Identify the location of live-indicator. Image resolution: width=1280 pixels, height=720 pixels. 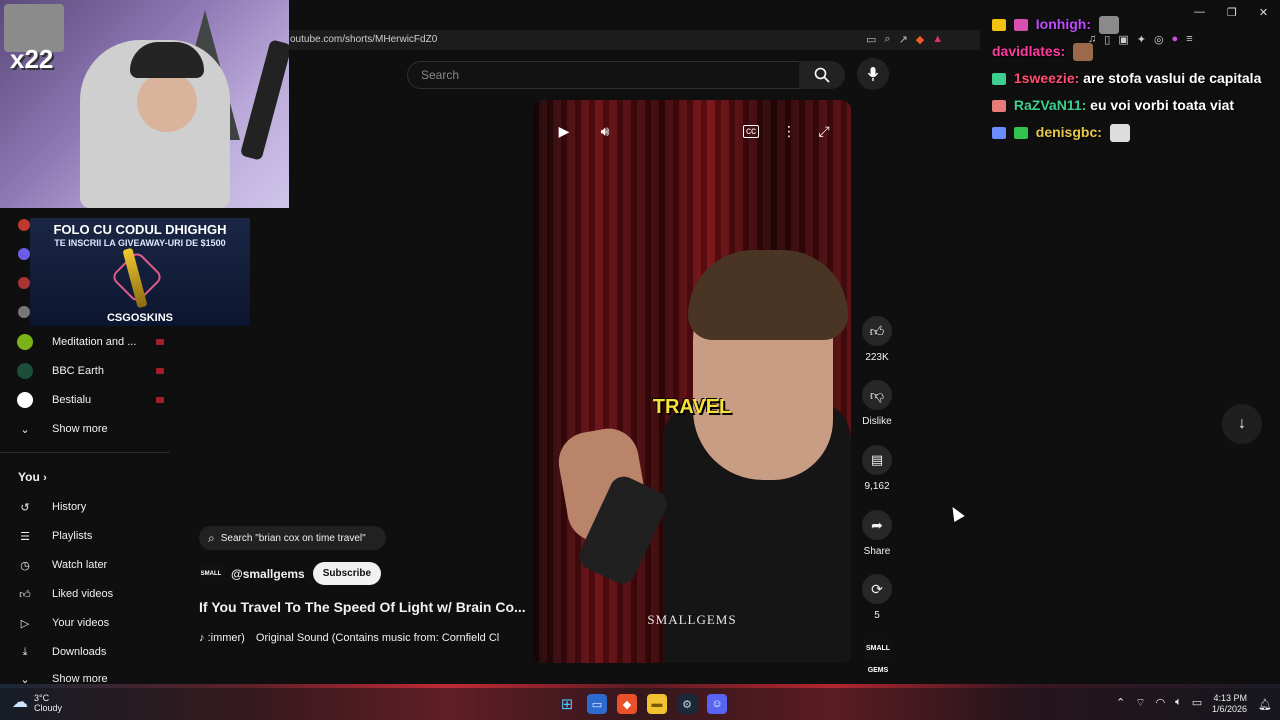
(160, 400).